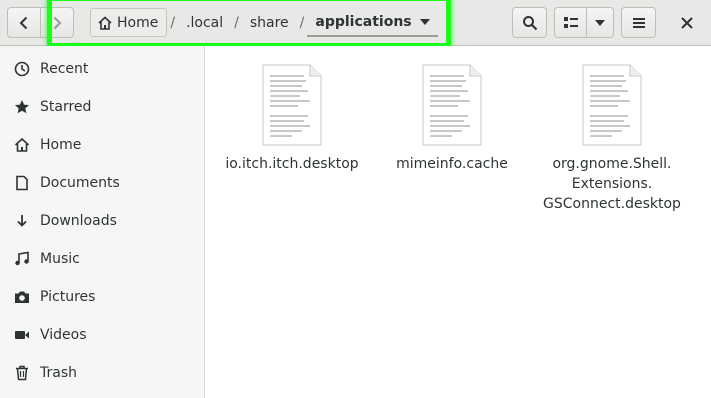  What do you see at coordinates (68, 297) in the screenshot?
I see `sidebar-item-label: Pictures` at bounding box center [68, 297].